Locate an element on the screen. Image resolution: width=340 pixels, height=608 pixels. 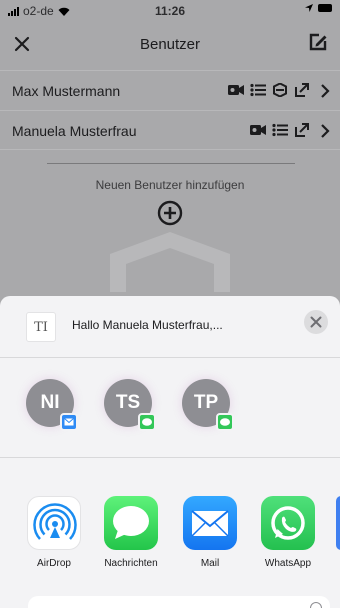
status-bar: o2-de 11:26 is located at coordinates (170, 10).